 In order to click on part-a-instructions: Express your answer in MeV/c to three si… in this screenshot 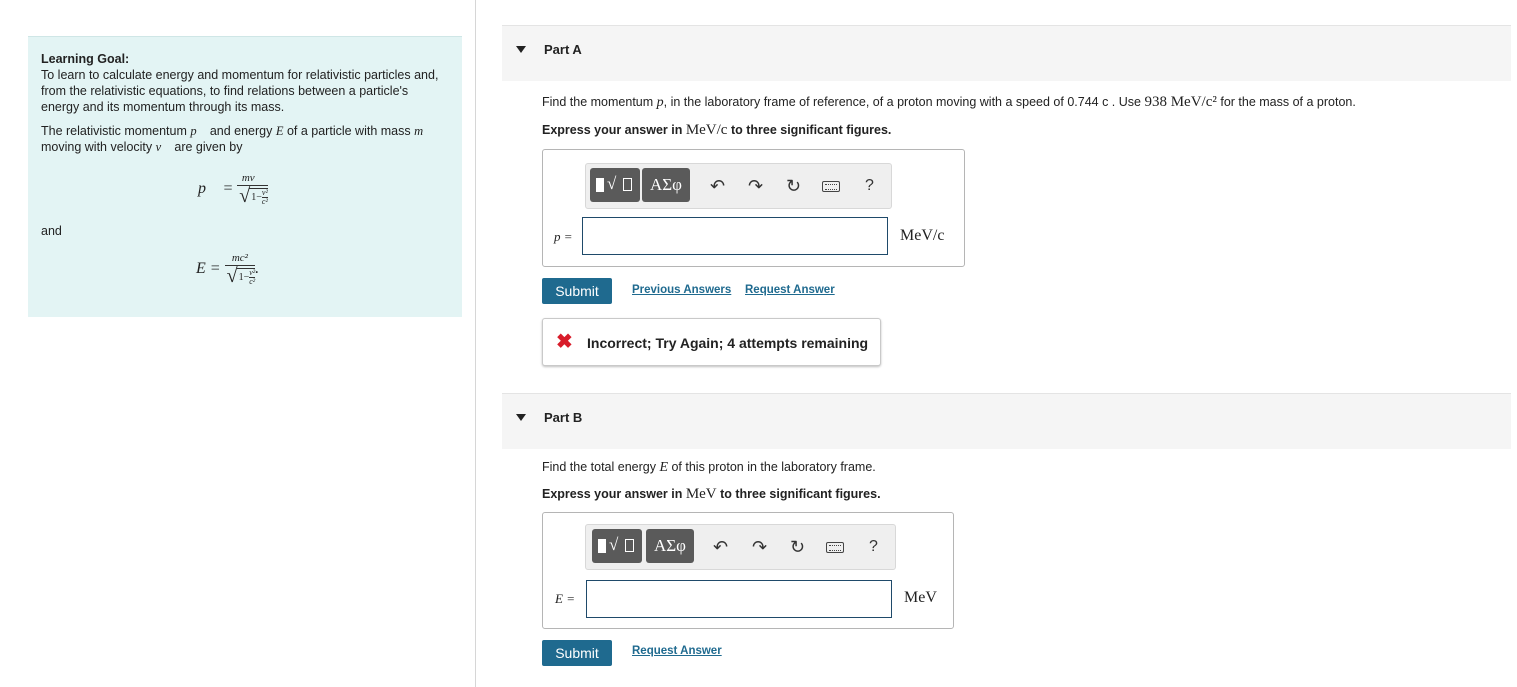, I will do `click(717, 130)`.